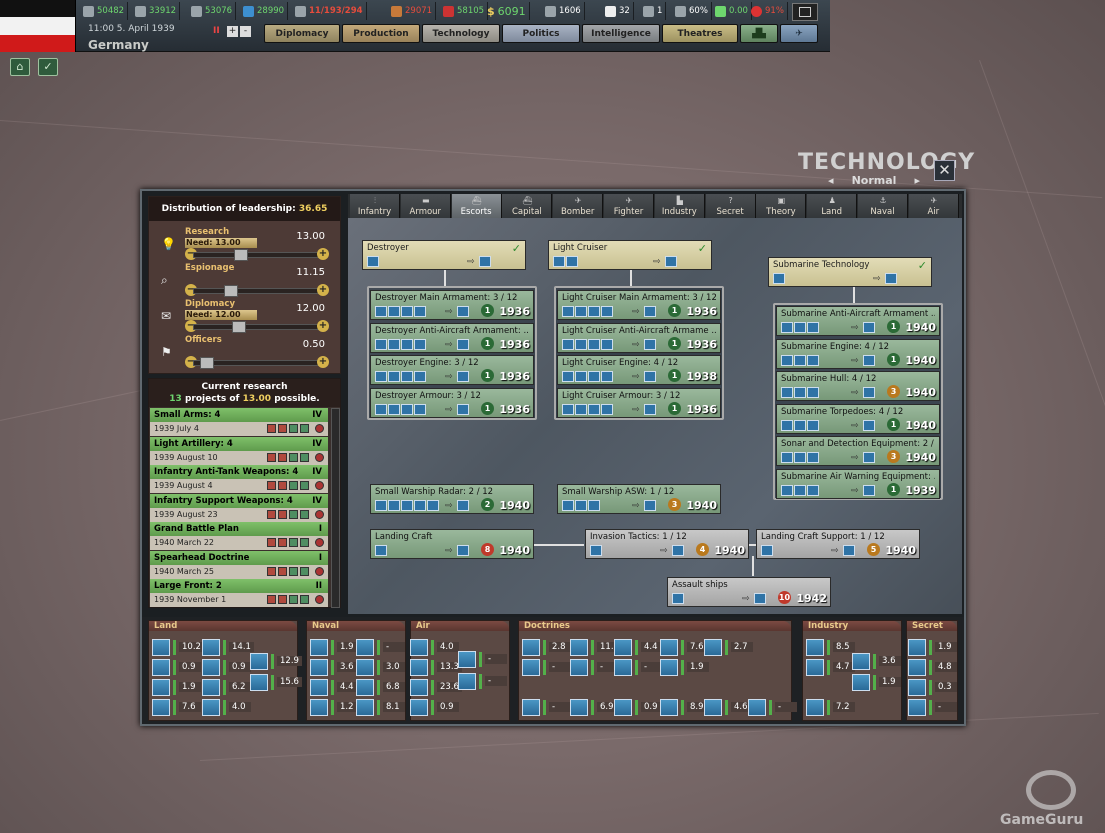 This screenshot has width=1105, height=833. What do you see at coordinates (639, 499) in the screenshot?
I see `tech-node: Small Warship ASW: 1 / 12 ⇨ 3 1940` at bounding box center [639, 499].